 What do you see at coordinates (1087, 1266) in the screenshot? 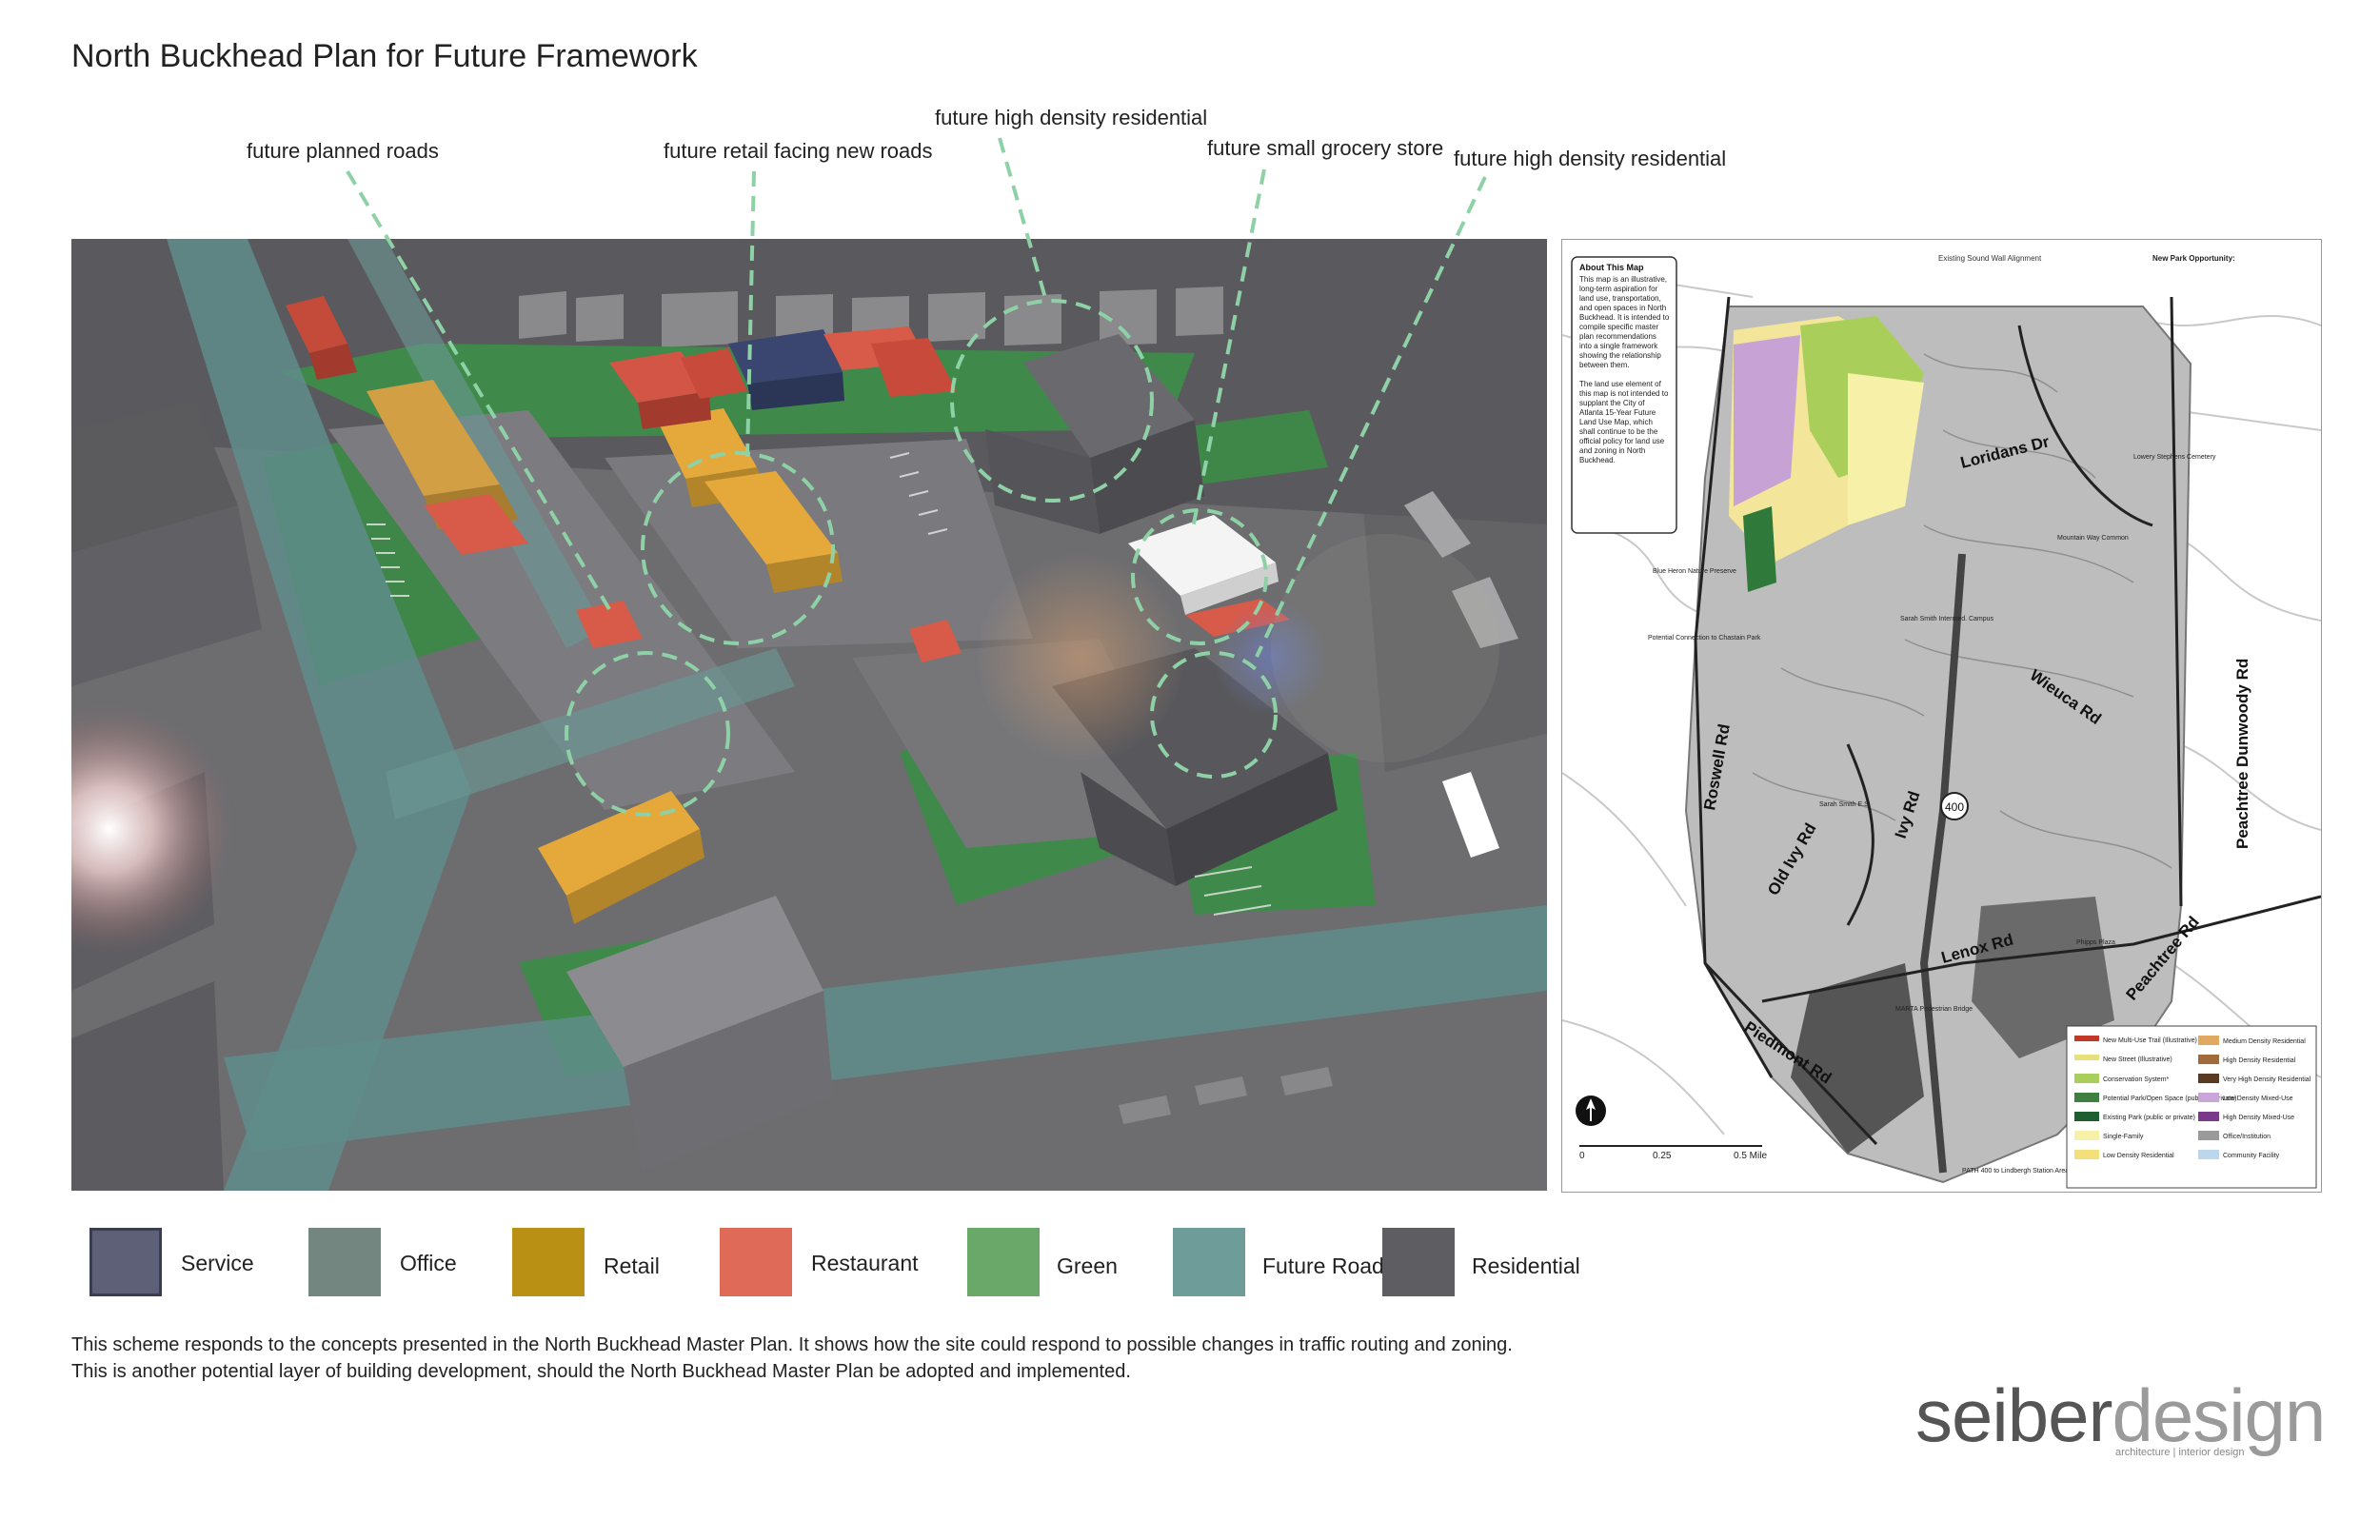
I see `legend-label-green: Green` at bounding box center [1087, 1266].